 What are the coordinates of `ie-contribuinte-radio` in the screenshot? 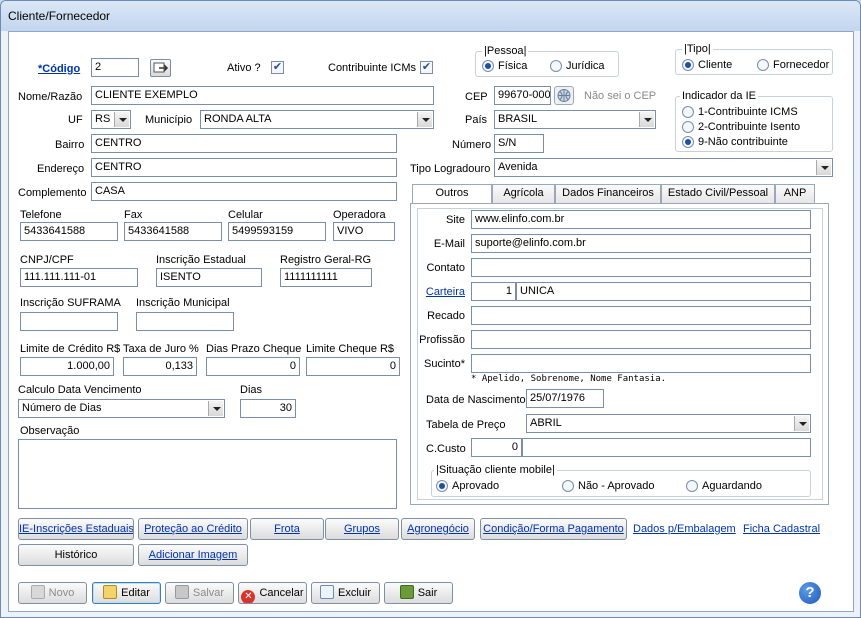 It's located at (688, 112).